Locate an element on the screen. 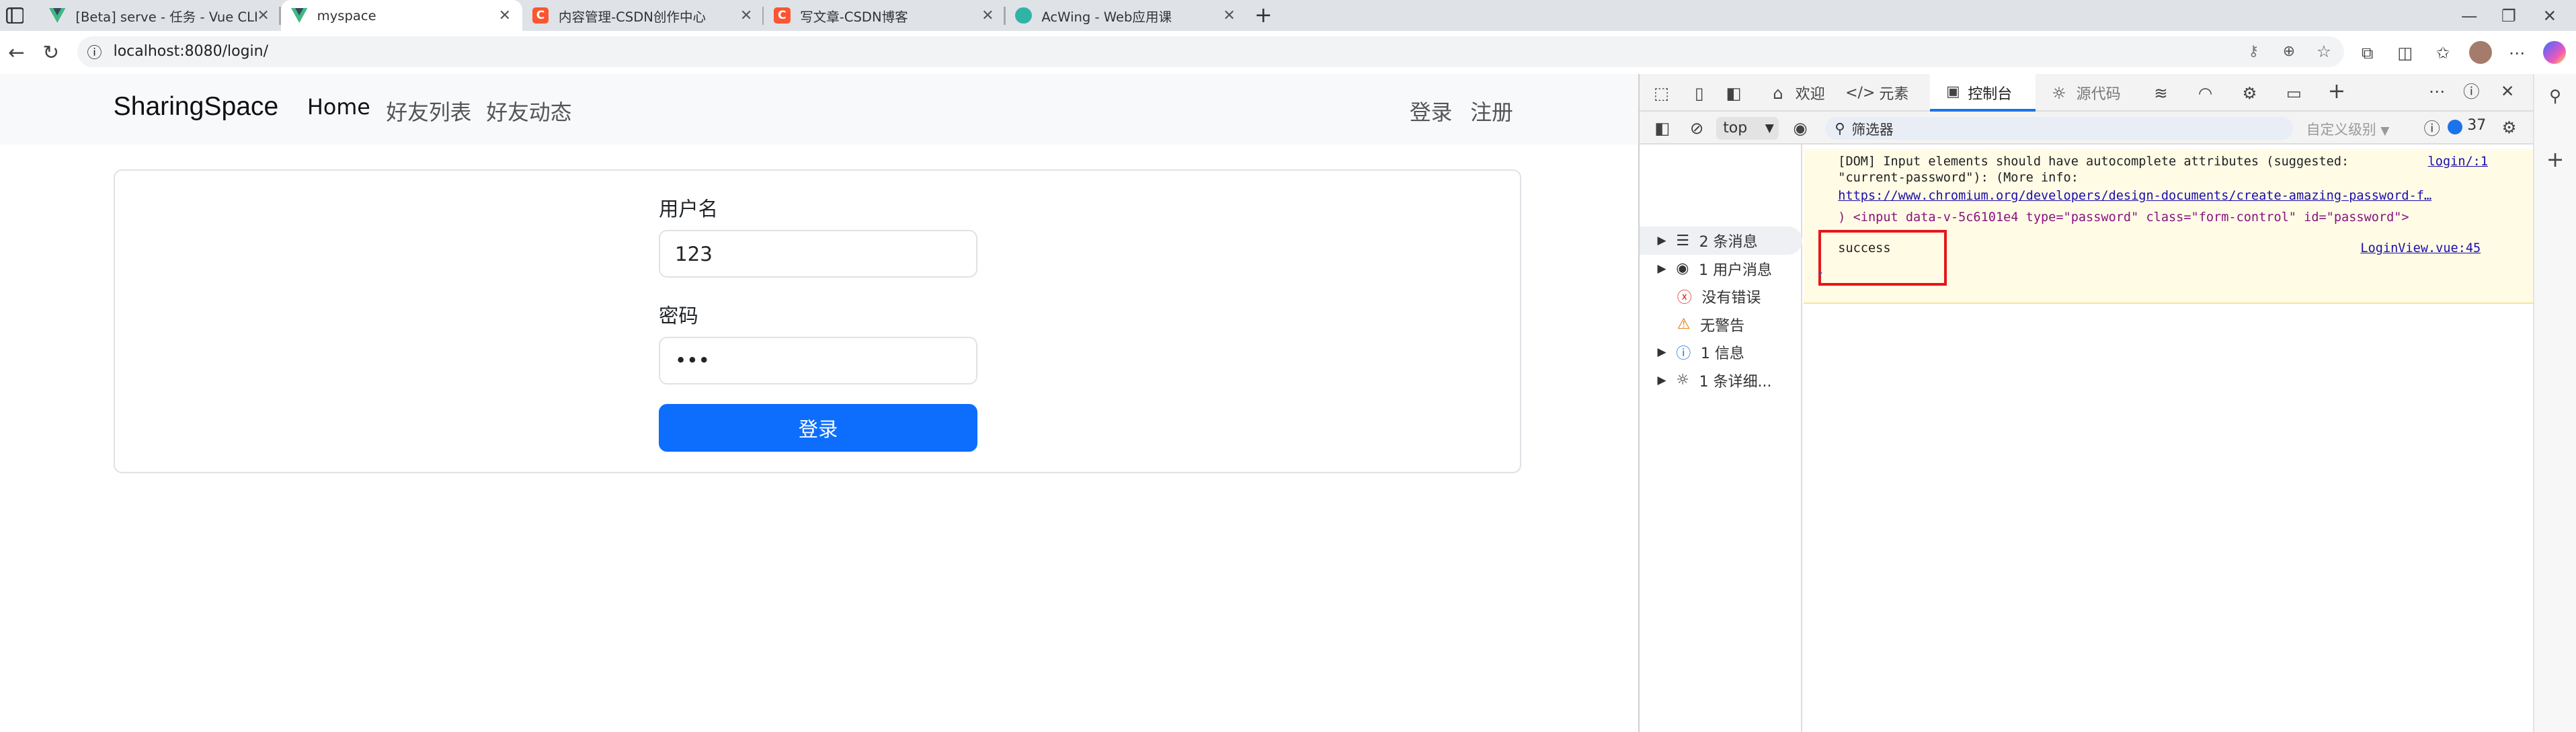 The width and height of the screenshot is (2576, 732). home-icon: ⌂ is located at coordinates (1778, 93).